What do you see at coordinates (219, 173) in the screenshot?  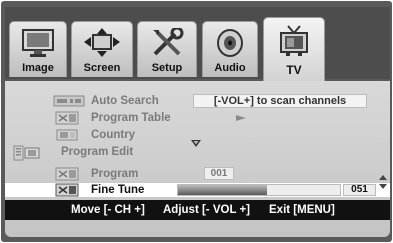 I see `program-number: 001` at bounding box center [219, 173].